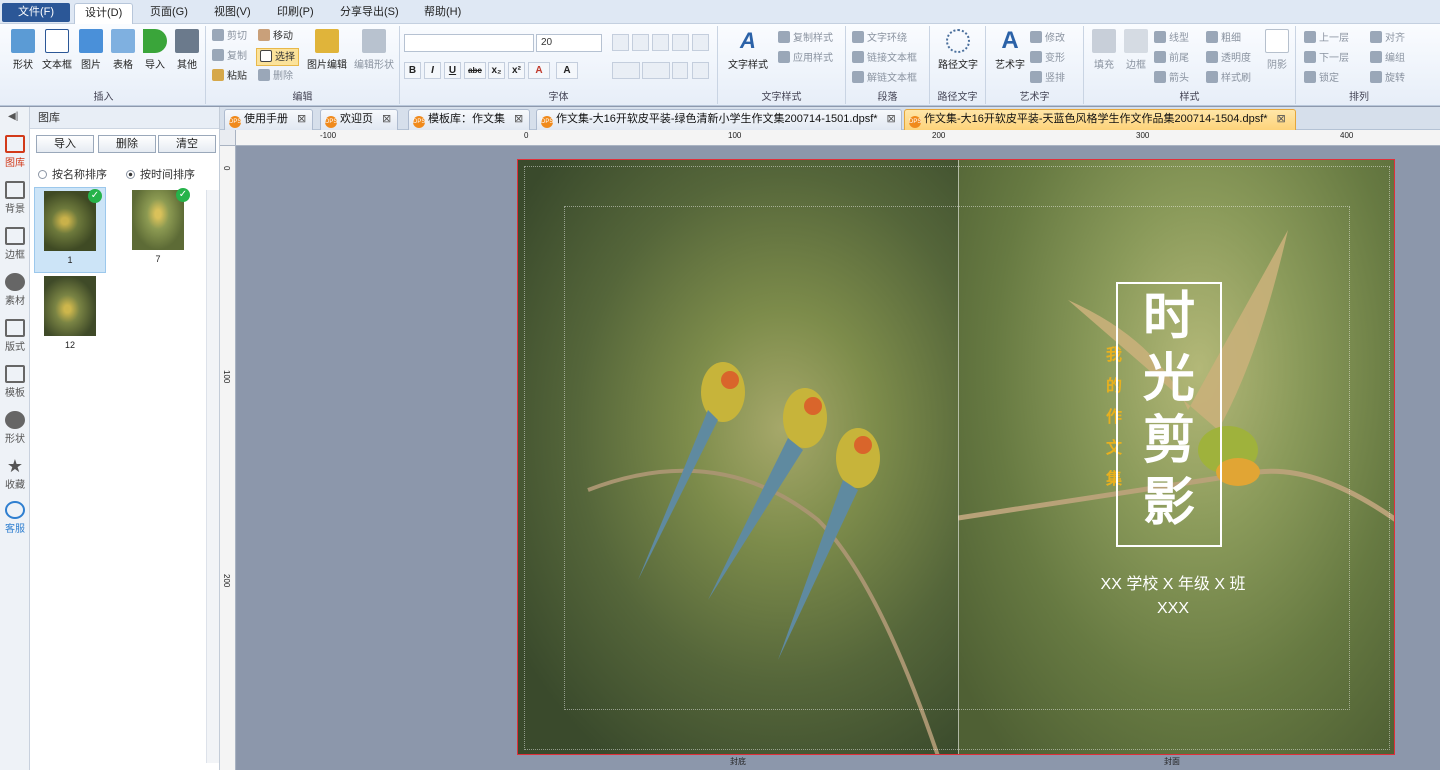  Describe the element at coordinates (1277, 50) in the screenshot. I see `shadow-button: 阴影` at that location.